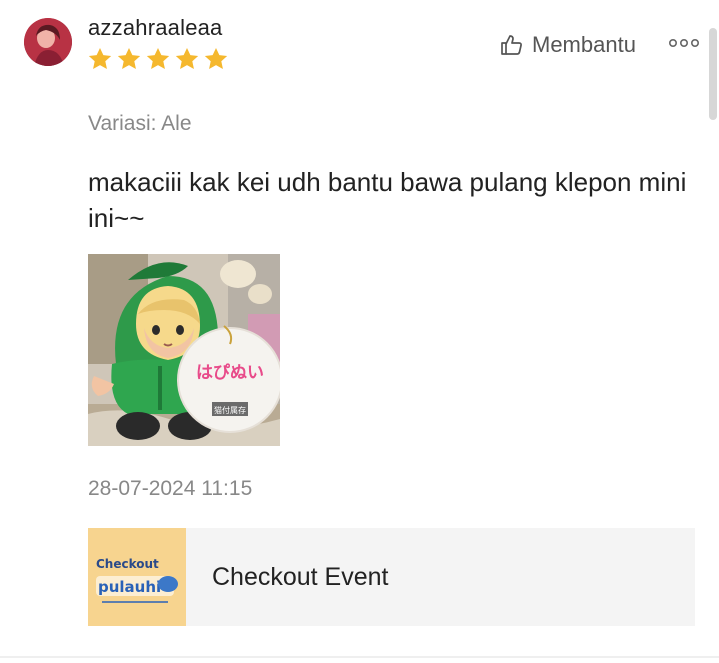  What do you see at coordinates (359, 657) in the screenshot?
I see `divider` at bounding box center [359, 657].